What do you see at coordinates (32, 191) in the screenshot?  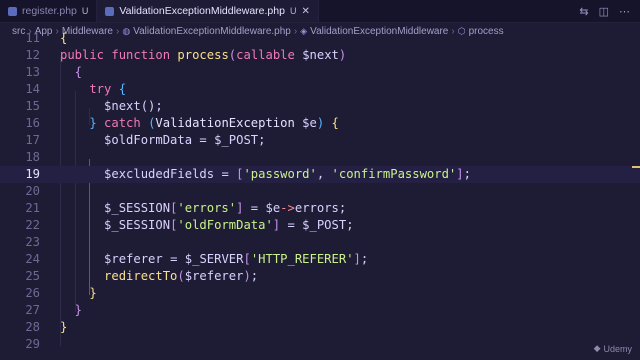 I see `line-number: 20` at bounding box center [32, 191].